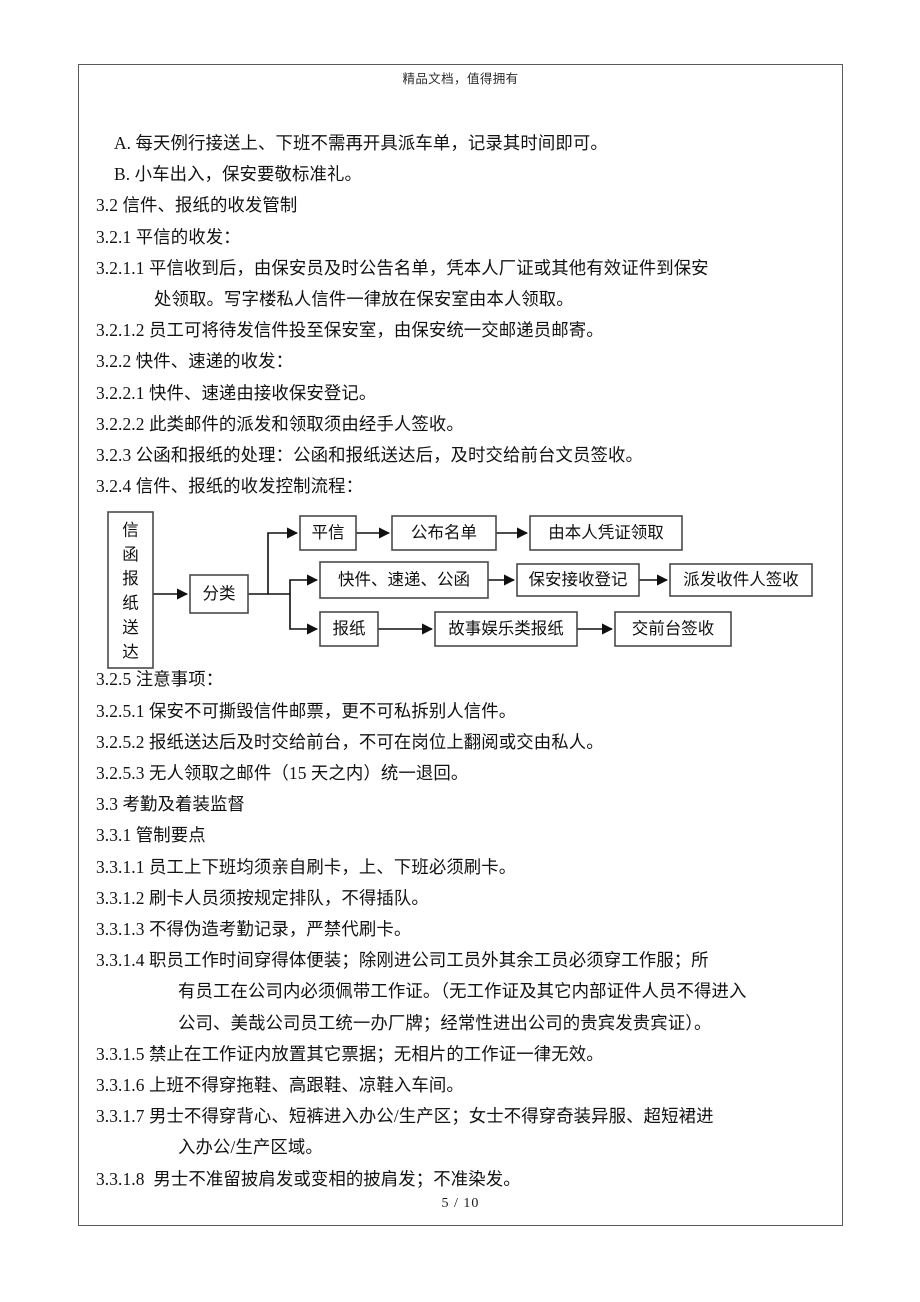 The image size is (920, 1302). What do you see at coordinates (195, 361) in the screenshot?
I see `text-line: 3.2.2 快件、速递的收发：` at bounding box center [195, 361].